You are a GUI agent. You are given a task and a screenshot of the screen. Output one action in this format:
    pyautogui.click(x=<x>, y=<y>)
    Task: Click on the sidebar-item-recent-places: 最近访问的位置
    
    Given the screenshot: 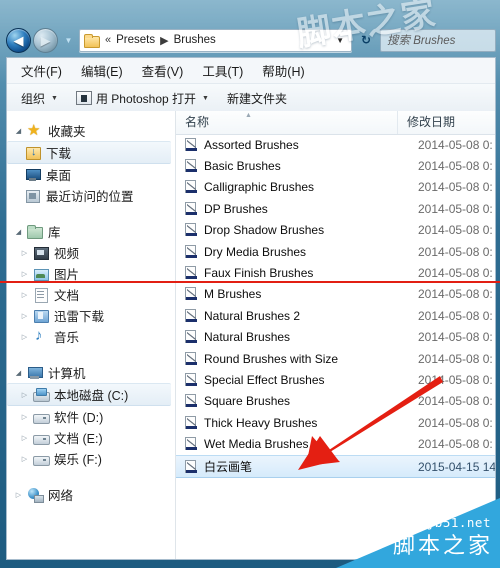 What is the action you would take?
    pyautogui.click(x=91, y=195)
    